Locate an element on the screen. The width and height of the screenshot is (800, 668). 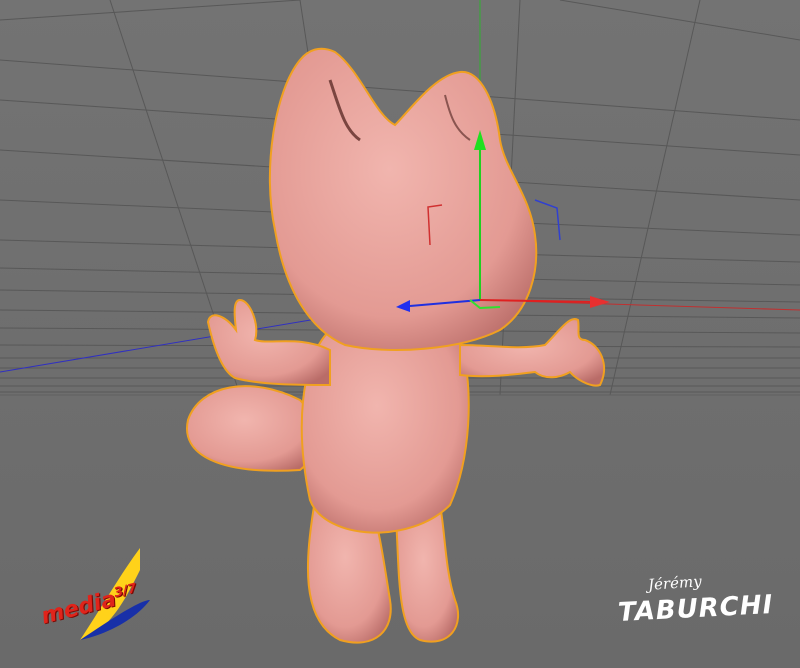
signature-first-name: Jérémy is located at coordinates (675, 583).